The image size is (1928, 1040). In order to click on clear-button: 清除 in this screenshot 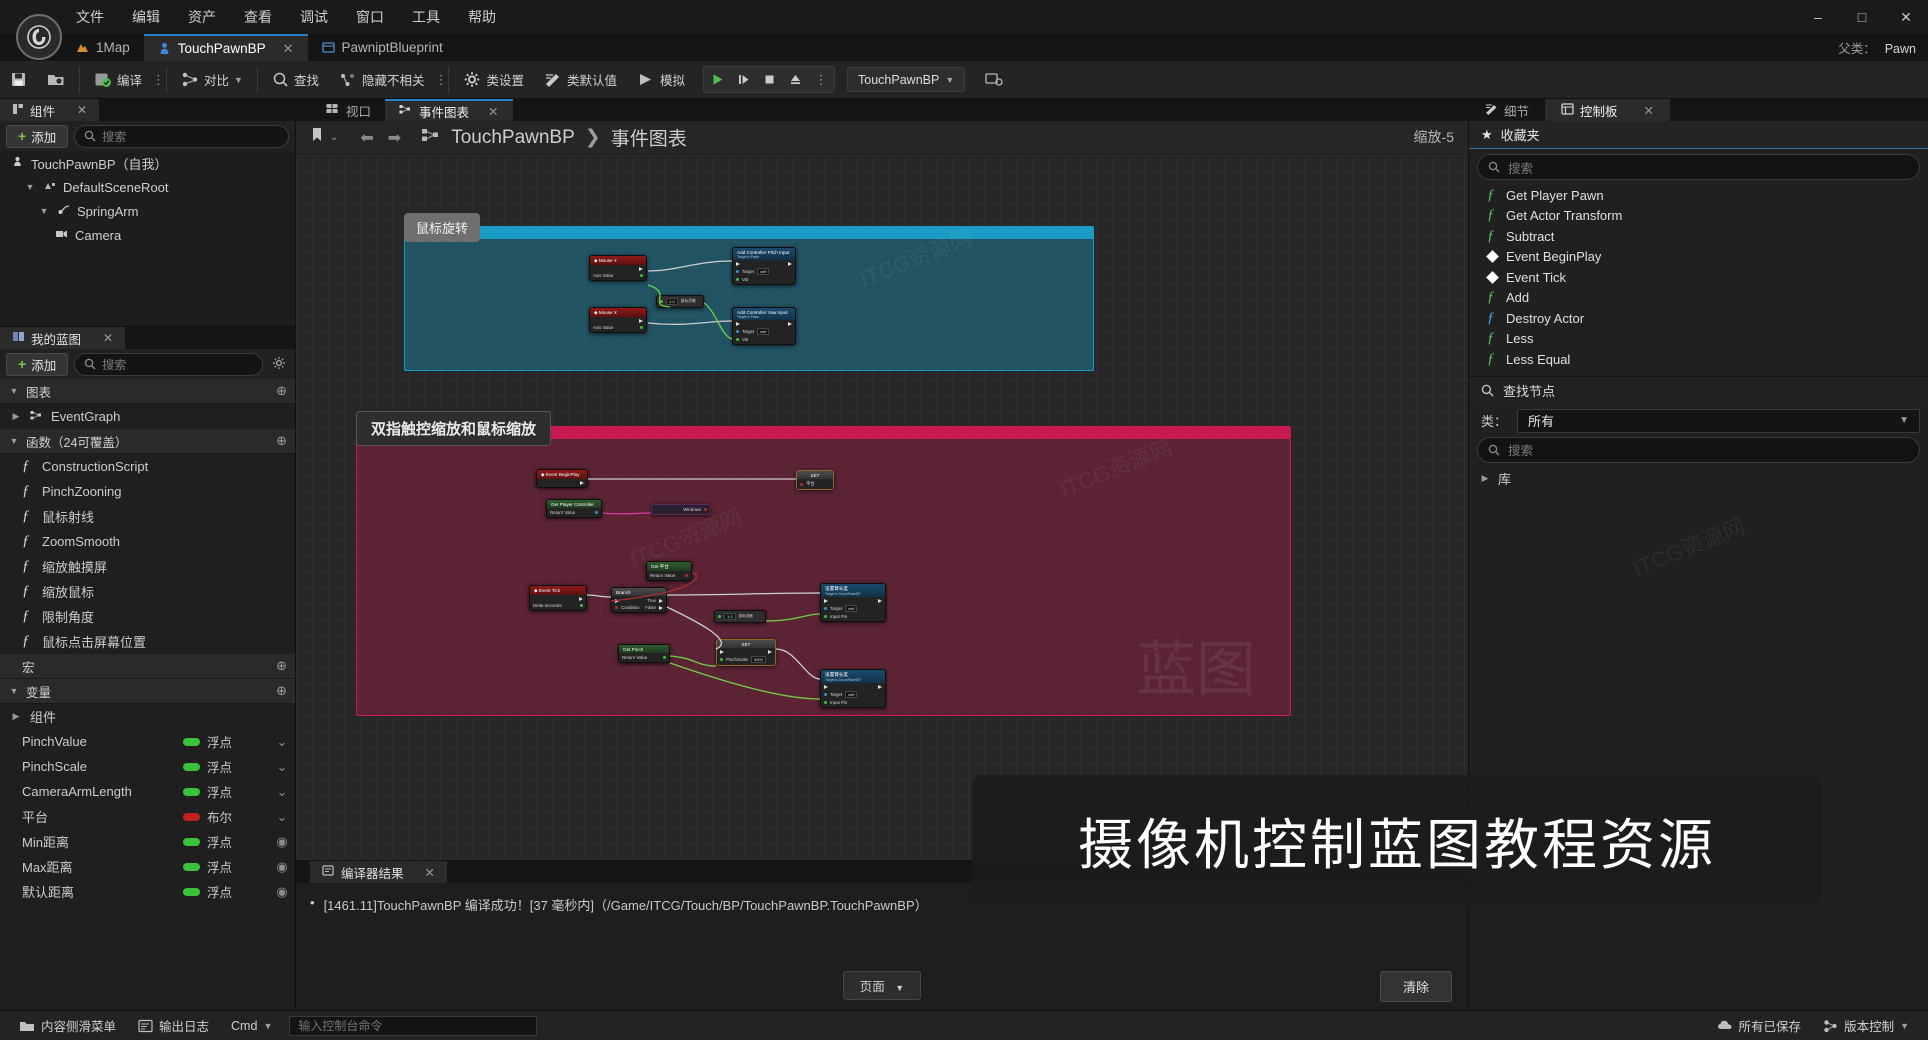, I will do `click(1415, 986)`.